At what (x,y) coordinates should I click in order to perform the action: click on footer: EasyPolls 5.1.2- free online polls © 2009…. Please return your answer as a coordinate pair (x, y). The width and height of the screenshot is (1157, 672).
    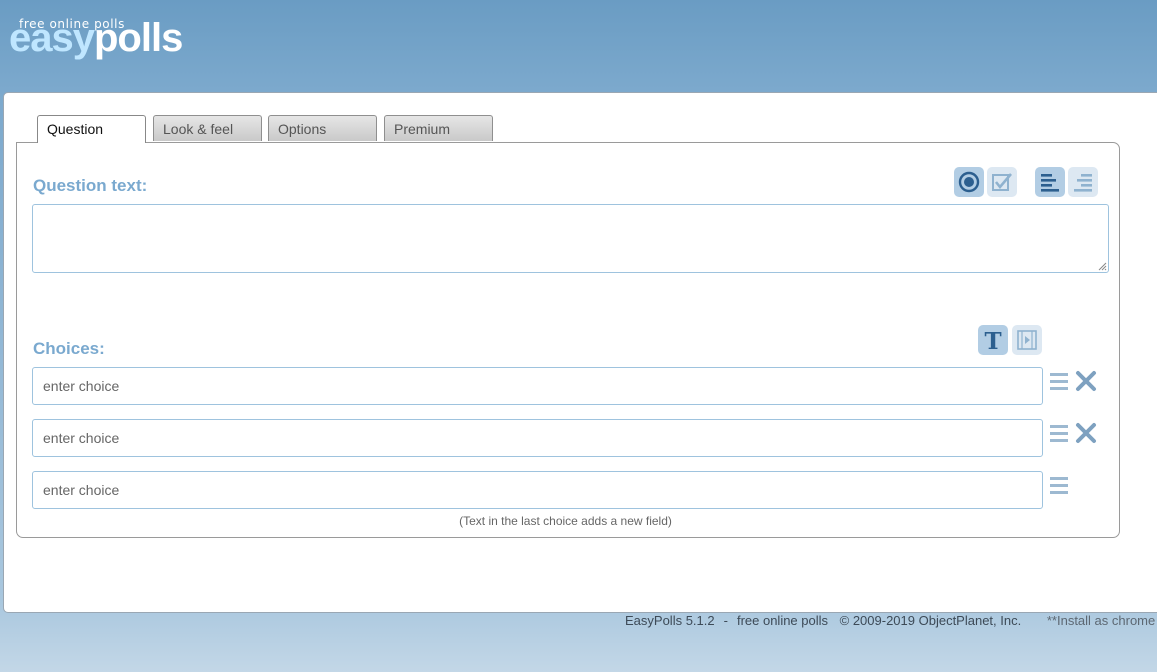
    Looking at the image, I should click on (891, 620).